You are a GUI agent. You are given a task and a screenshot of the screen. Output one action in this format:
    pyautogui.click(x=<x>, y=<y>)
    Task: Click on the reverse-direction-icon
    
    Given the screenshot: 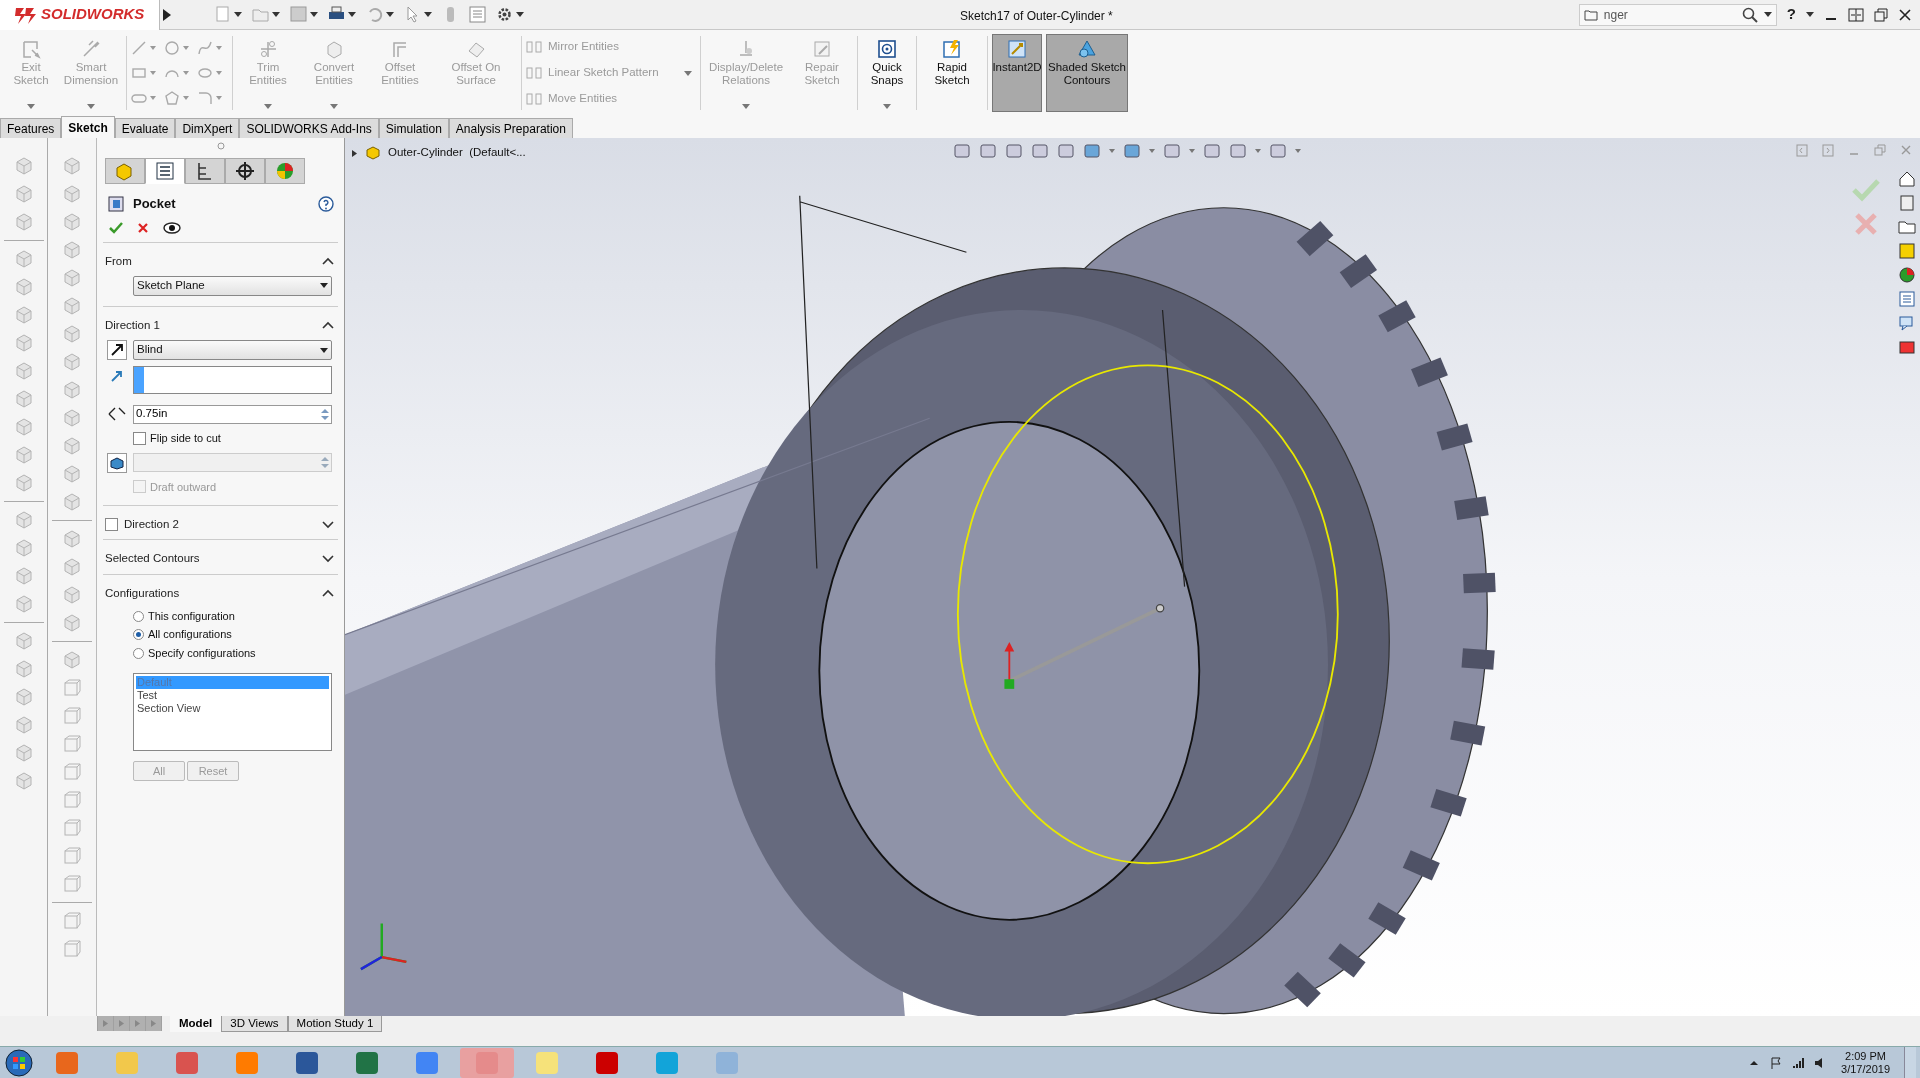 What is the action you would take?
    pyautogui.click(x=117, y=350)
    